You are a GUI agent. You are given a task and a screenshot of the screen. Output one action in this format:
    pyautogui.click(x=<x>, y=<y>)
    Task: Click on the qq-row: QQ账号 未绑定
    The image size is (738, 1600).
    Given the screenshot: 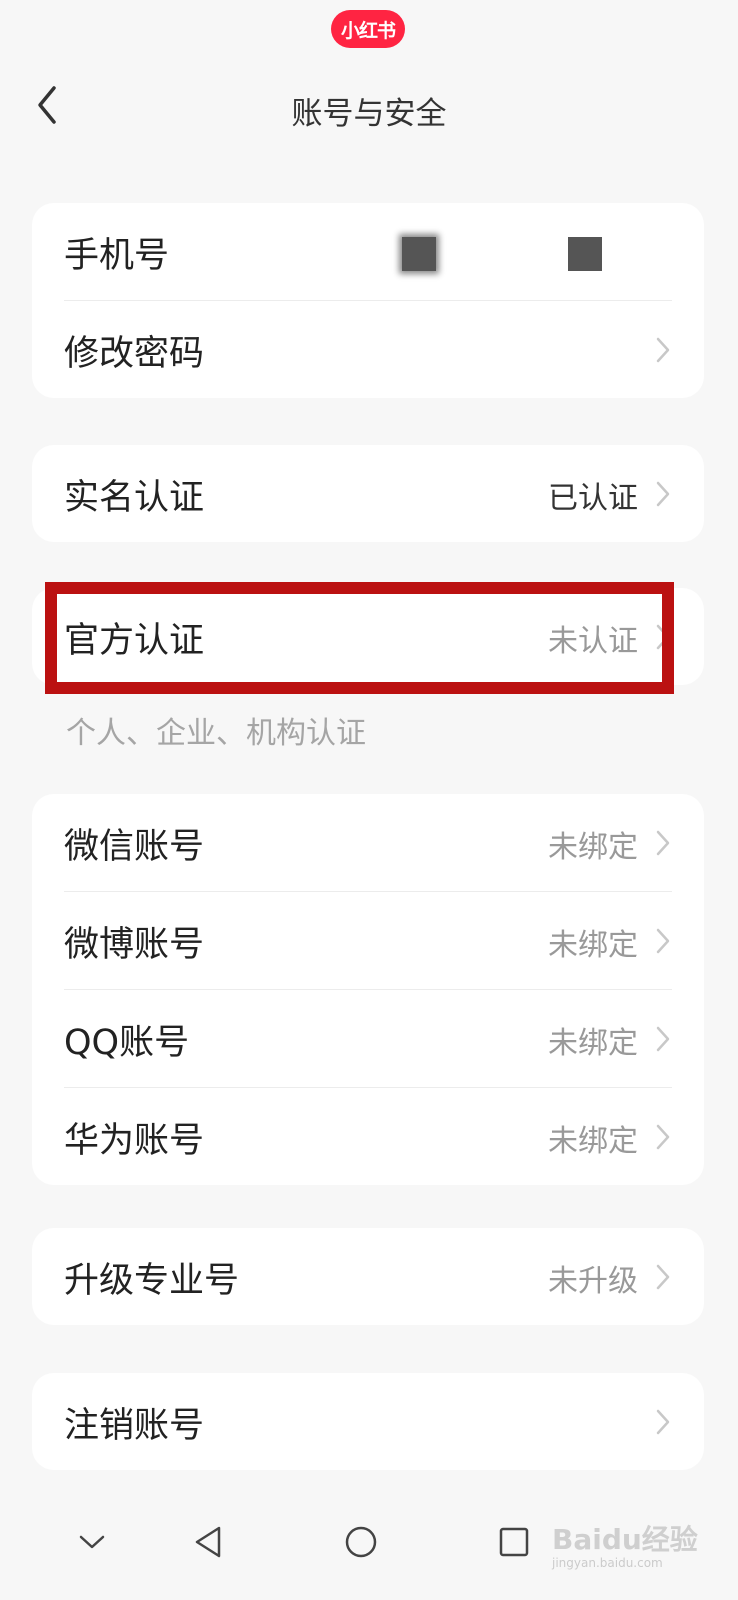 What is the action you would take?
    pyautogui.click(x=368, y=1038)
    